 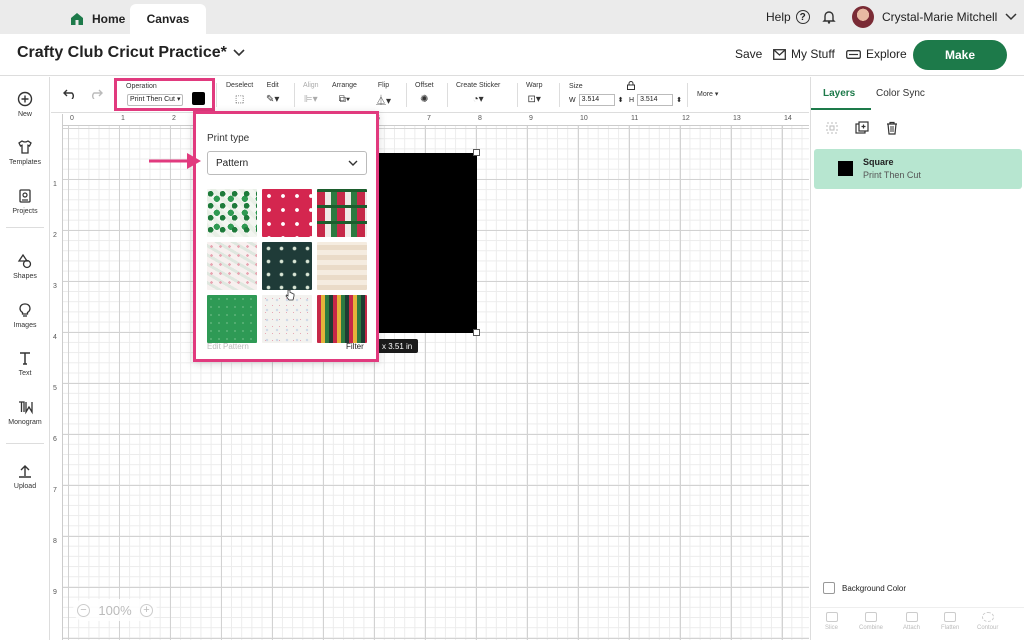 I want to click on sidebar-item-templates: Templates, so click(x=25, y=152).